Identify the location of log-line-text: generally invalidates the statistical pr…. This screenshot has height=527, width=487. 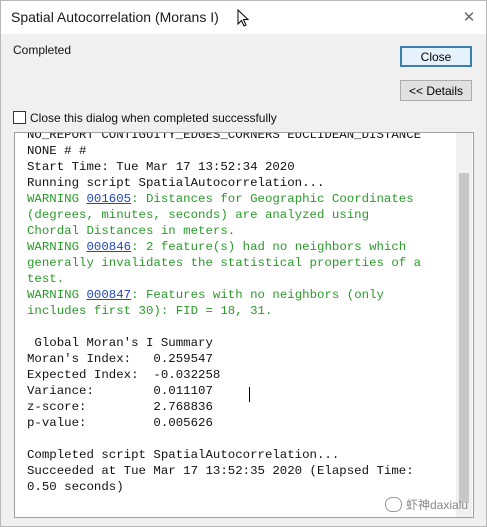
(224, 263).